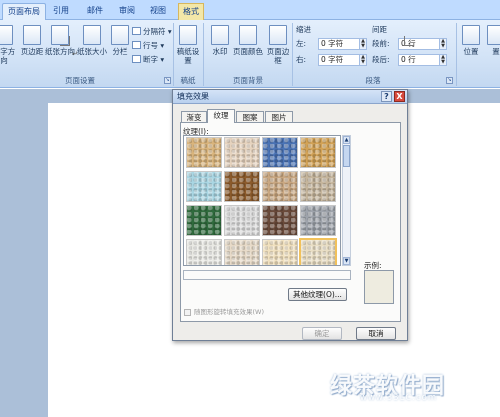 The image size is (500, 417). What do you see at coordinates (152, 32) in the screenshot?
I see `breaks-button: 分隔符 ▾` at bounding box center [152, 32].